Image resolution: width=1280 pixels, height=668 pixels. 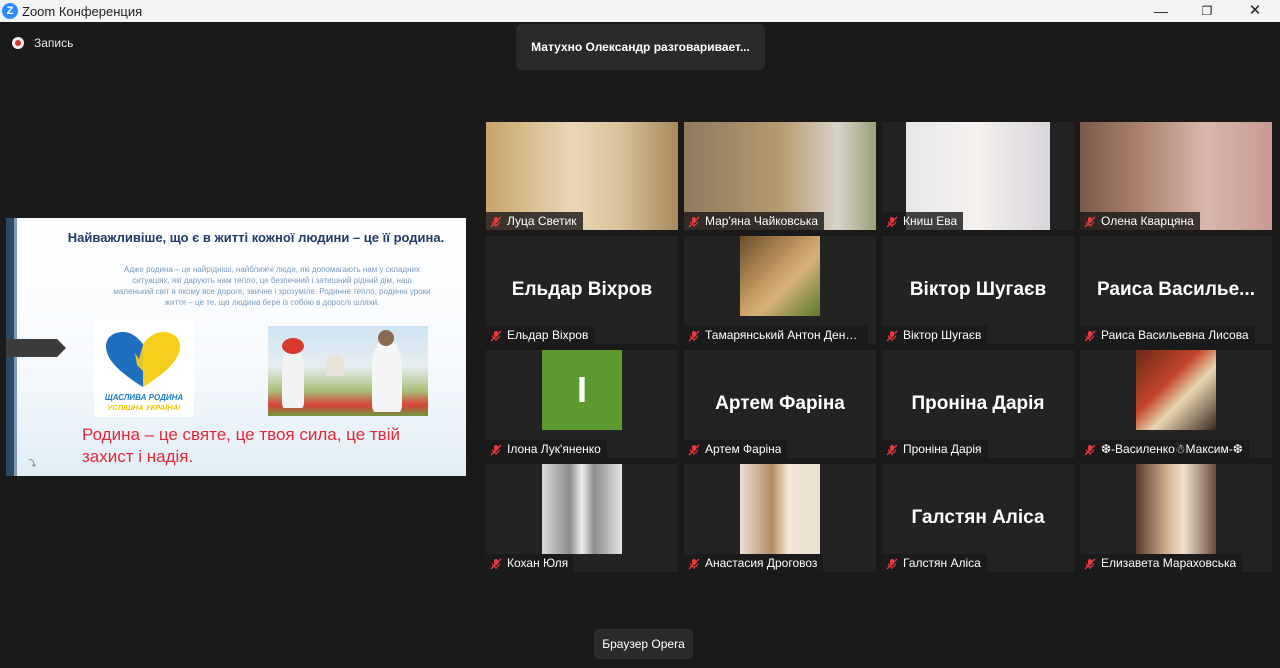 What do you see at coordinates (930, 221) in the screenshot?
I see `participant-name: Книш Ева` at bounding box center [930, 221].